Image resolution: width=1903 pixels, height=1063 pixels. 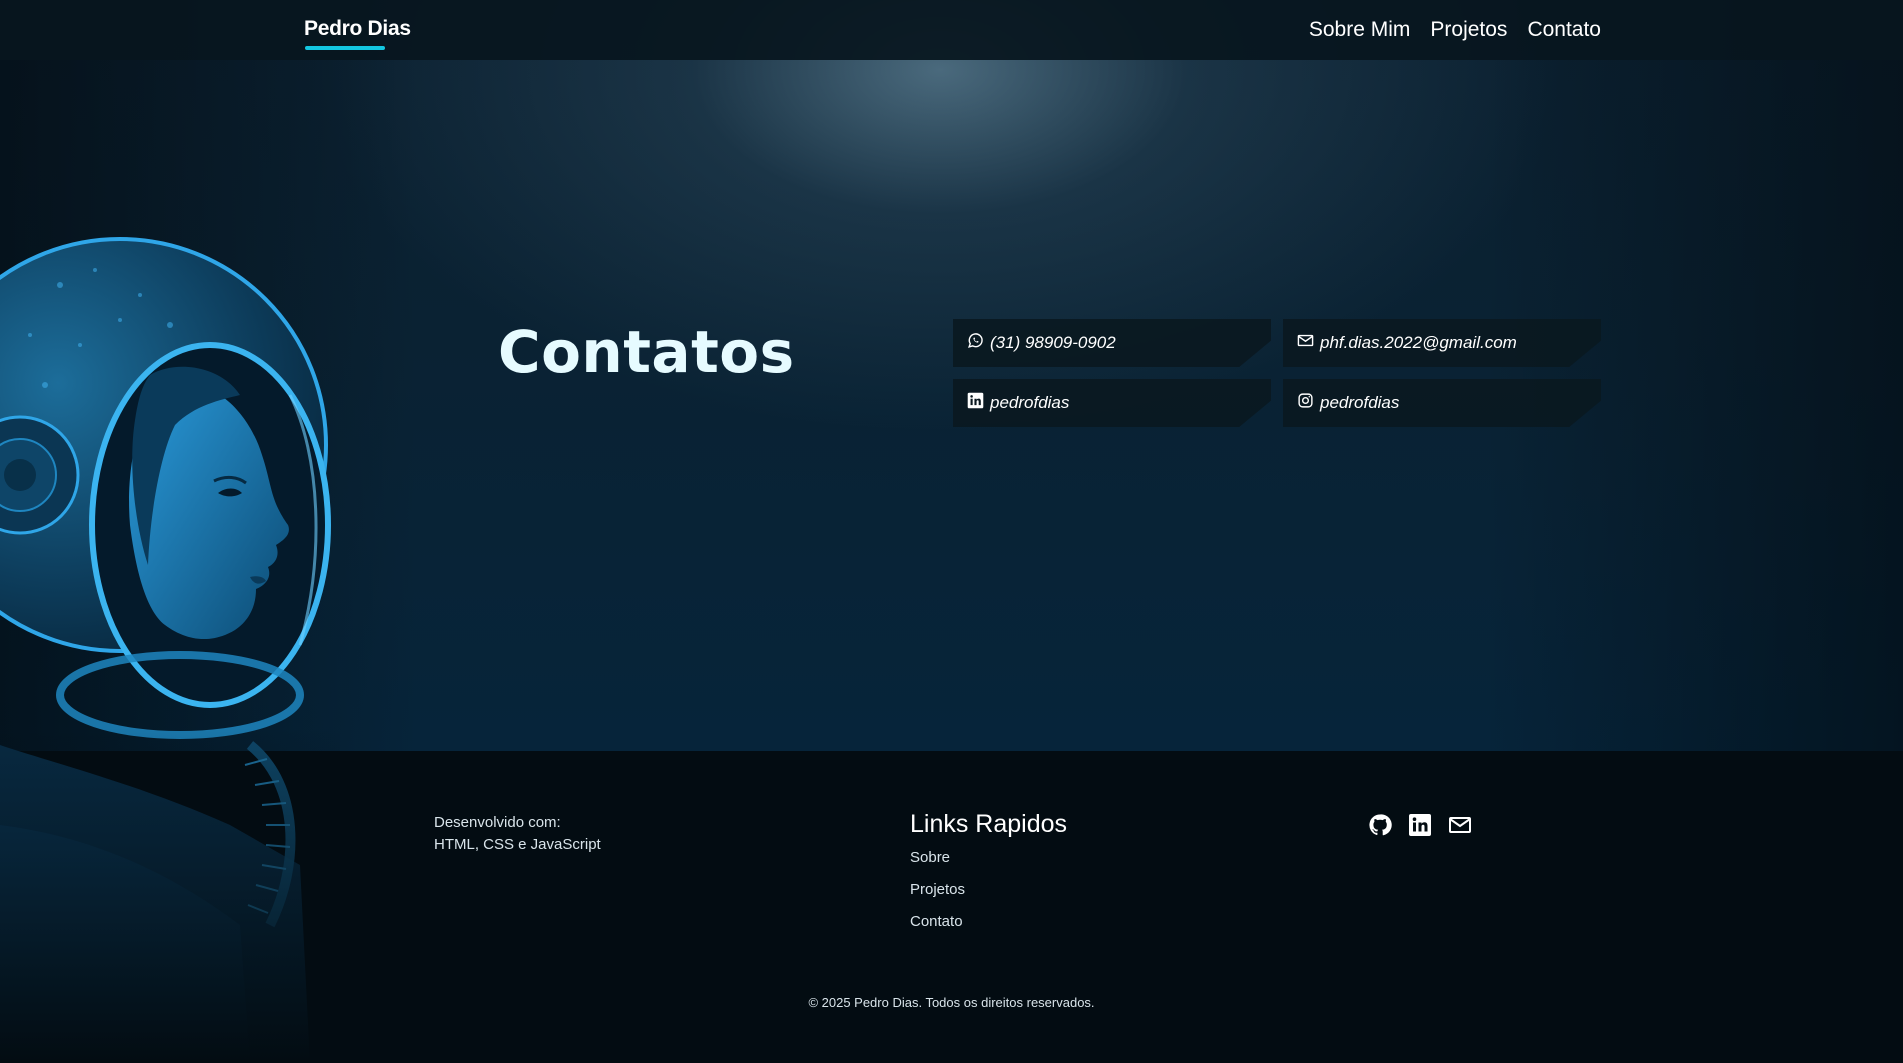 I want to click on instagram-text: pedrofdias, so click(x=1360, y=402).